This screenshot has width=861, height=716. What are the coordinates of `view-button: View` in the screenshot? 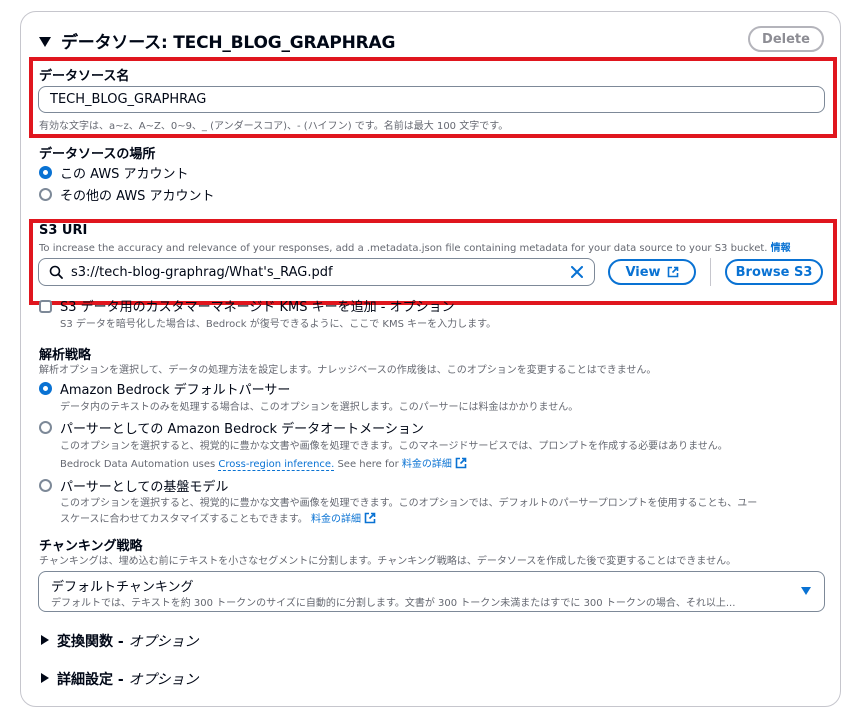 It's located at (652, 272).